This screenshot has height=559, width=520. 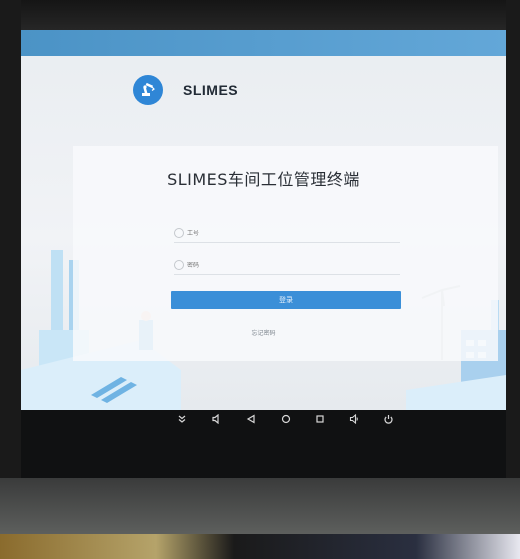 What do you see at coordinates (10, 240) in the screenshot?
I see `monitor-bezel-left` at bounding box center [10, 240].